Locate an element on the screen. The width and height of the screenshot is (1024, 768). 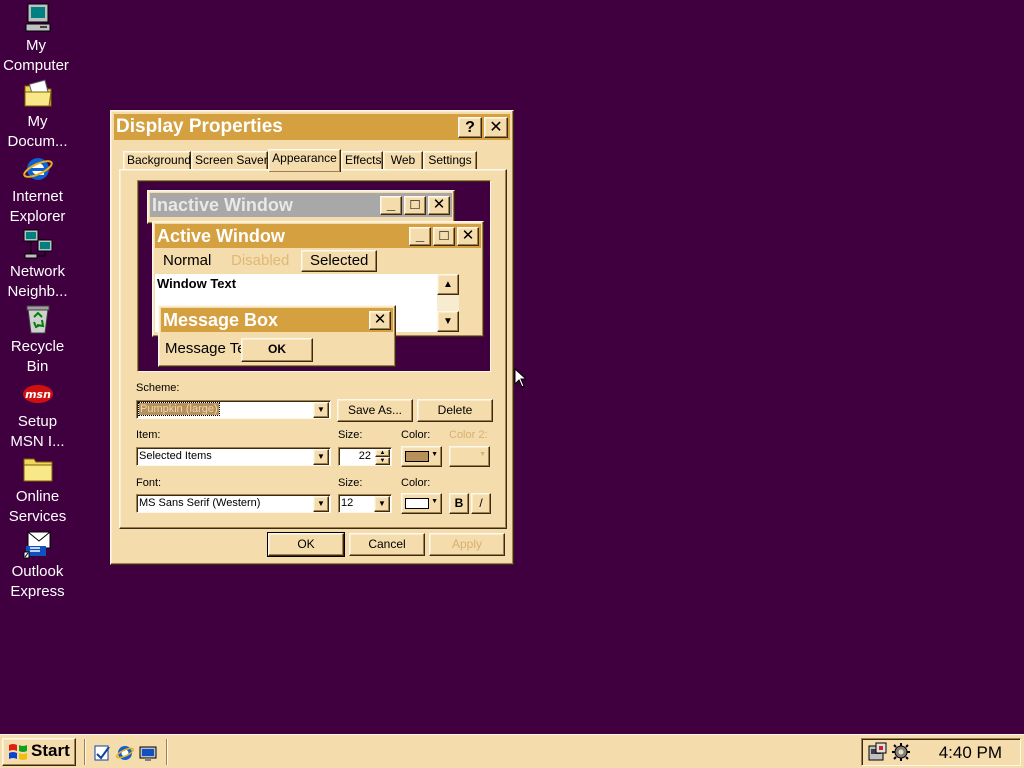
recycle-bin-icon is located at coordinates (37, 319).